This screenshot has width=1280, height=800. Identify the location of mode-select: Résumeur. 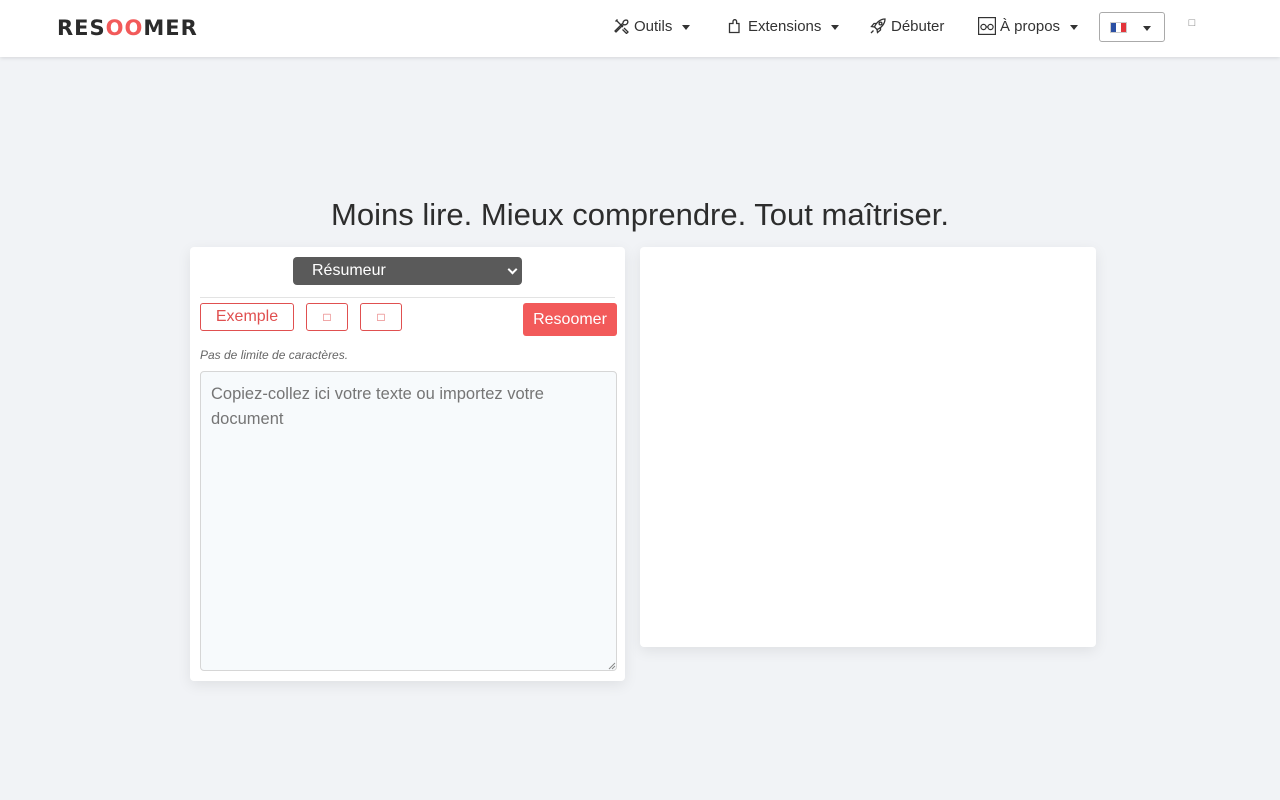
(407, 271).